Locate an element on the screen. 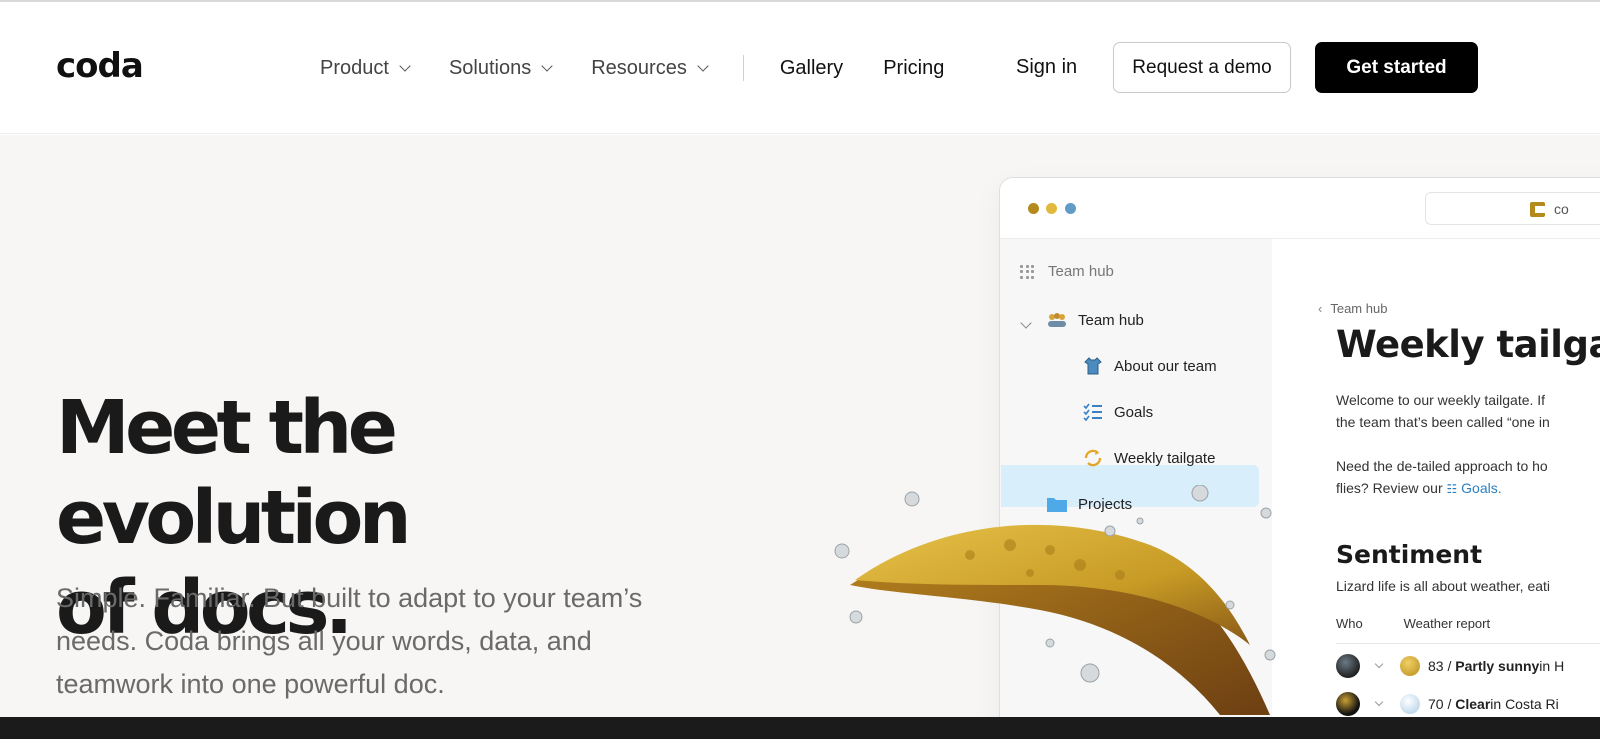  table-header: Who Weather report is located at coordinates (1413, 623).